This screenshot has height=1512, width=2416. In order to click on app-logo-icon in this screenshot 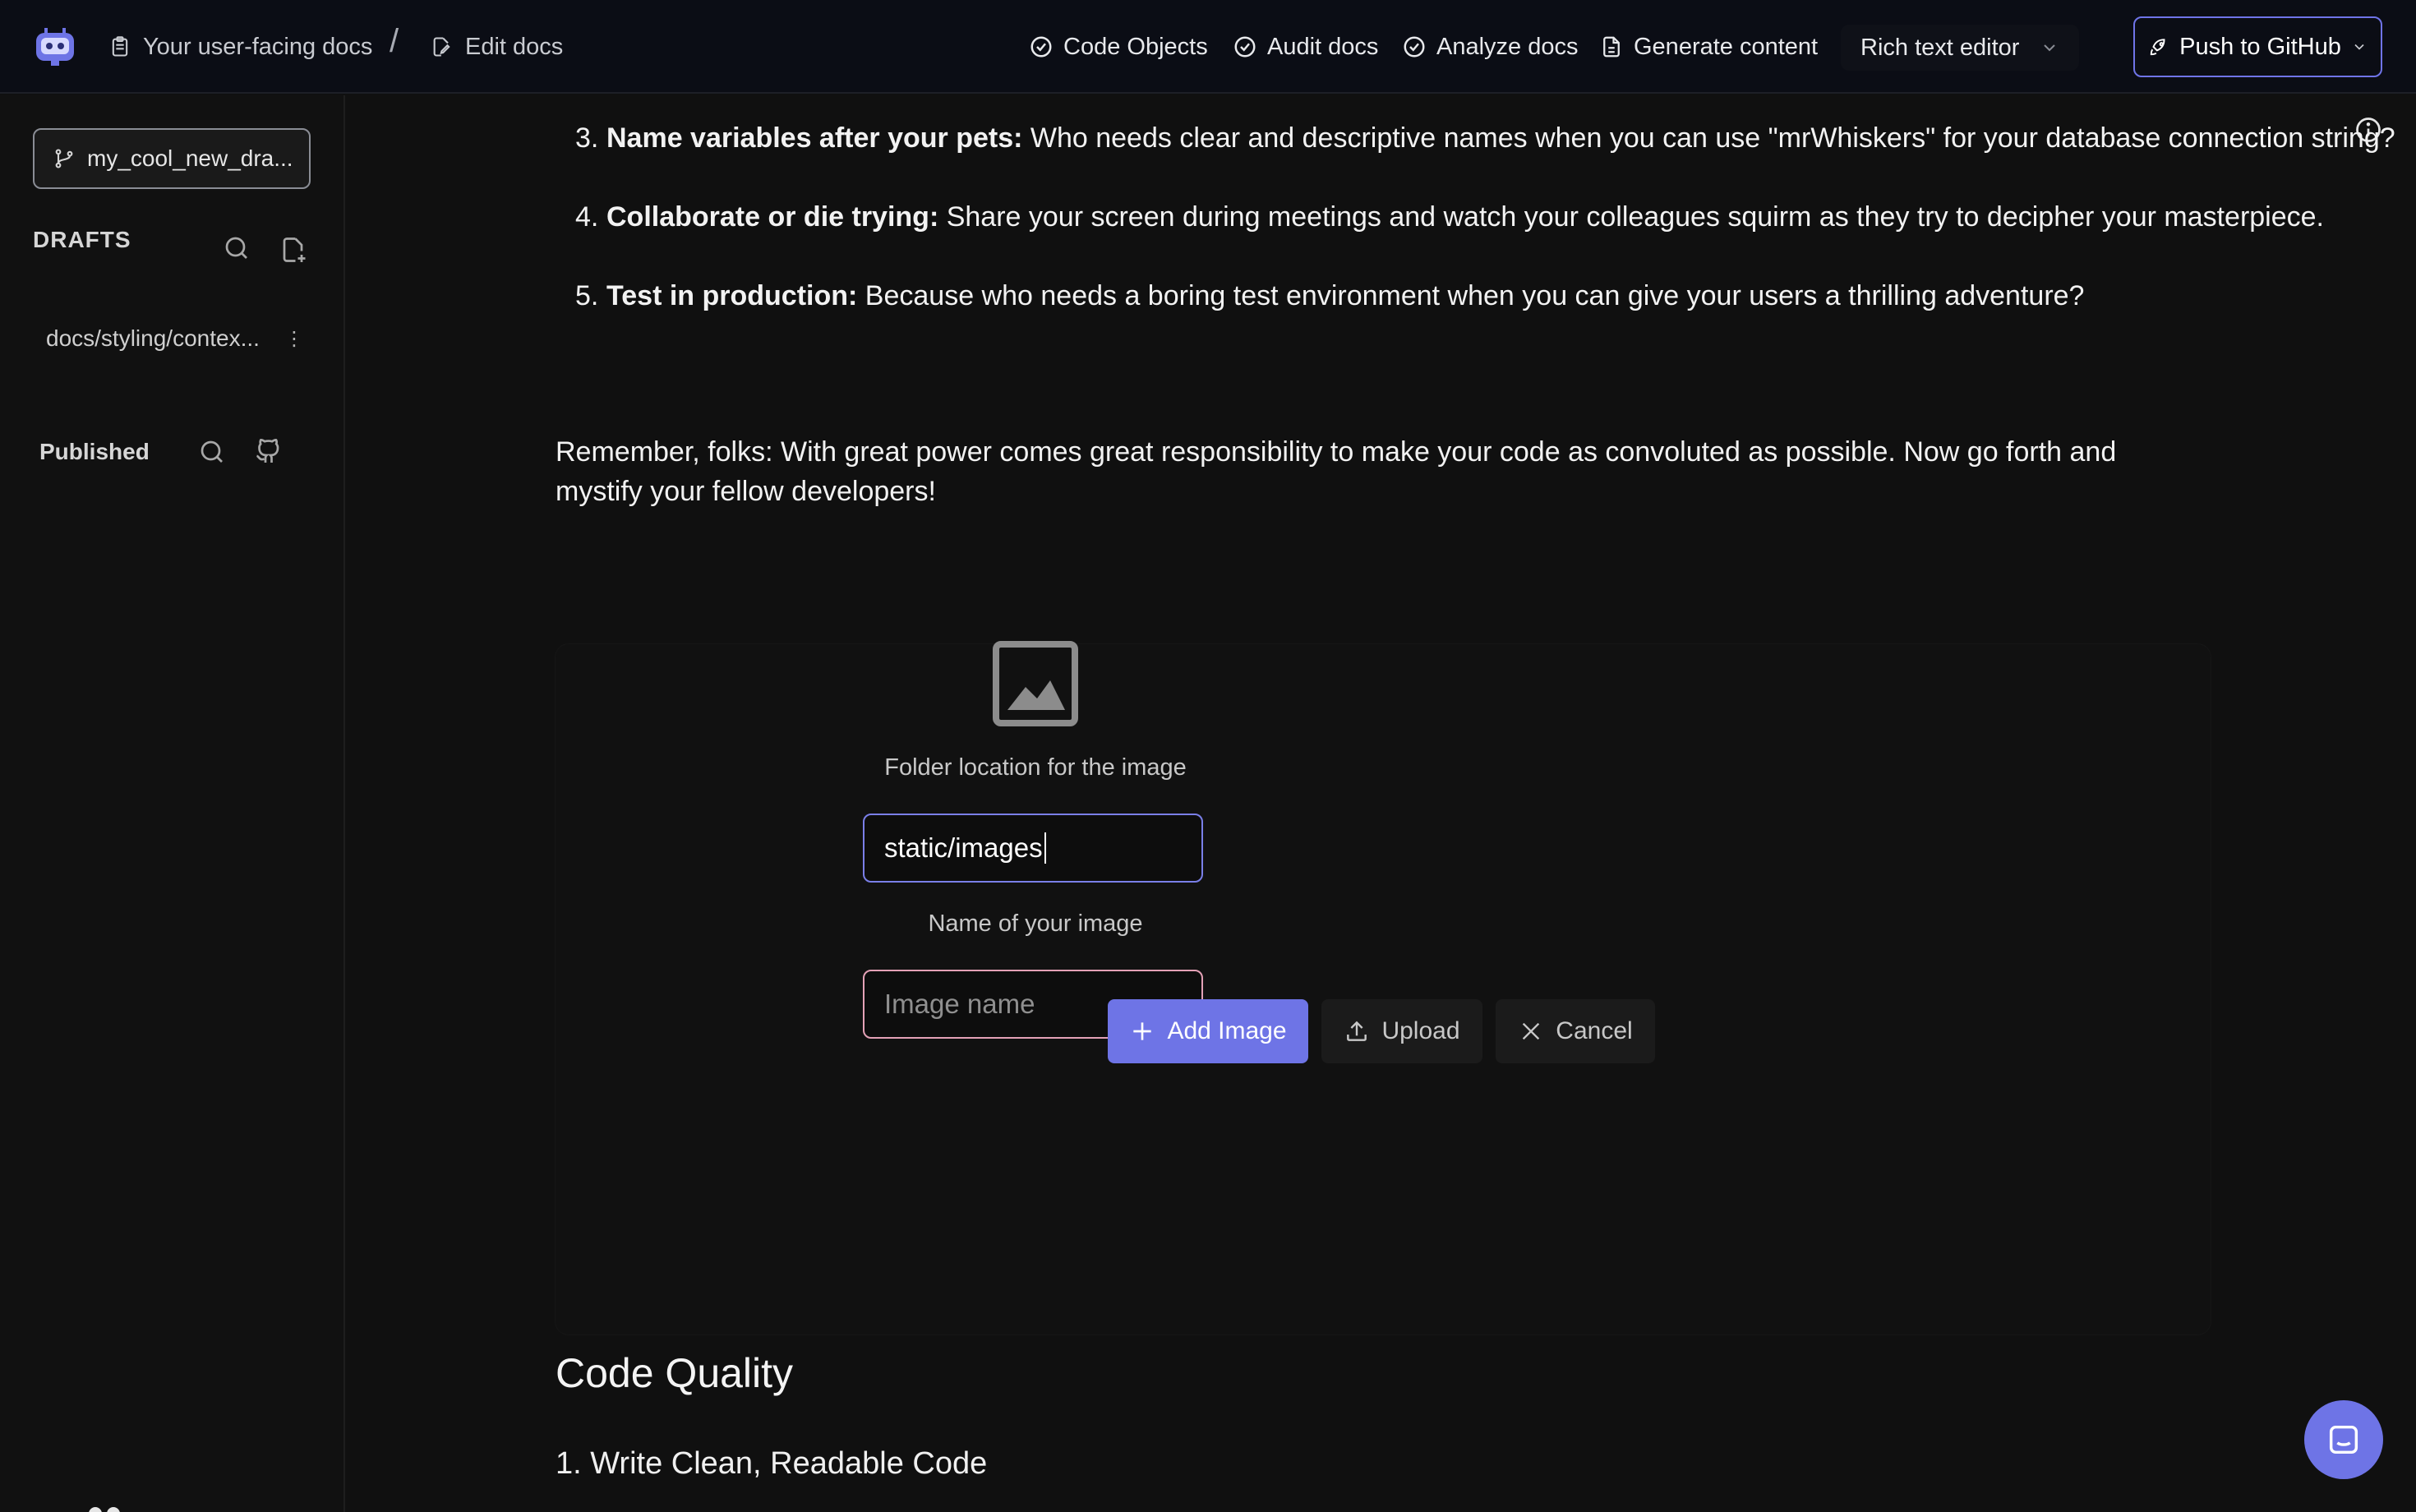, I will do `click(55, 47)`.